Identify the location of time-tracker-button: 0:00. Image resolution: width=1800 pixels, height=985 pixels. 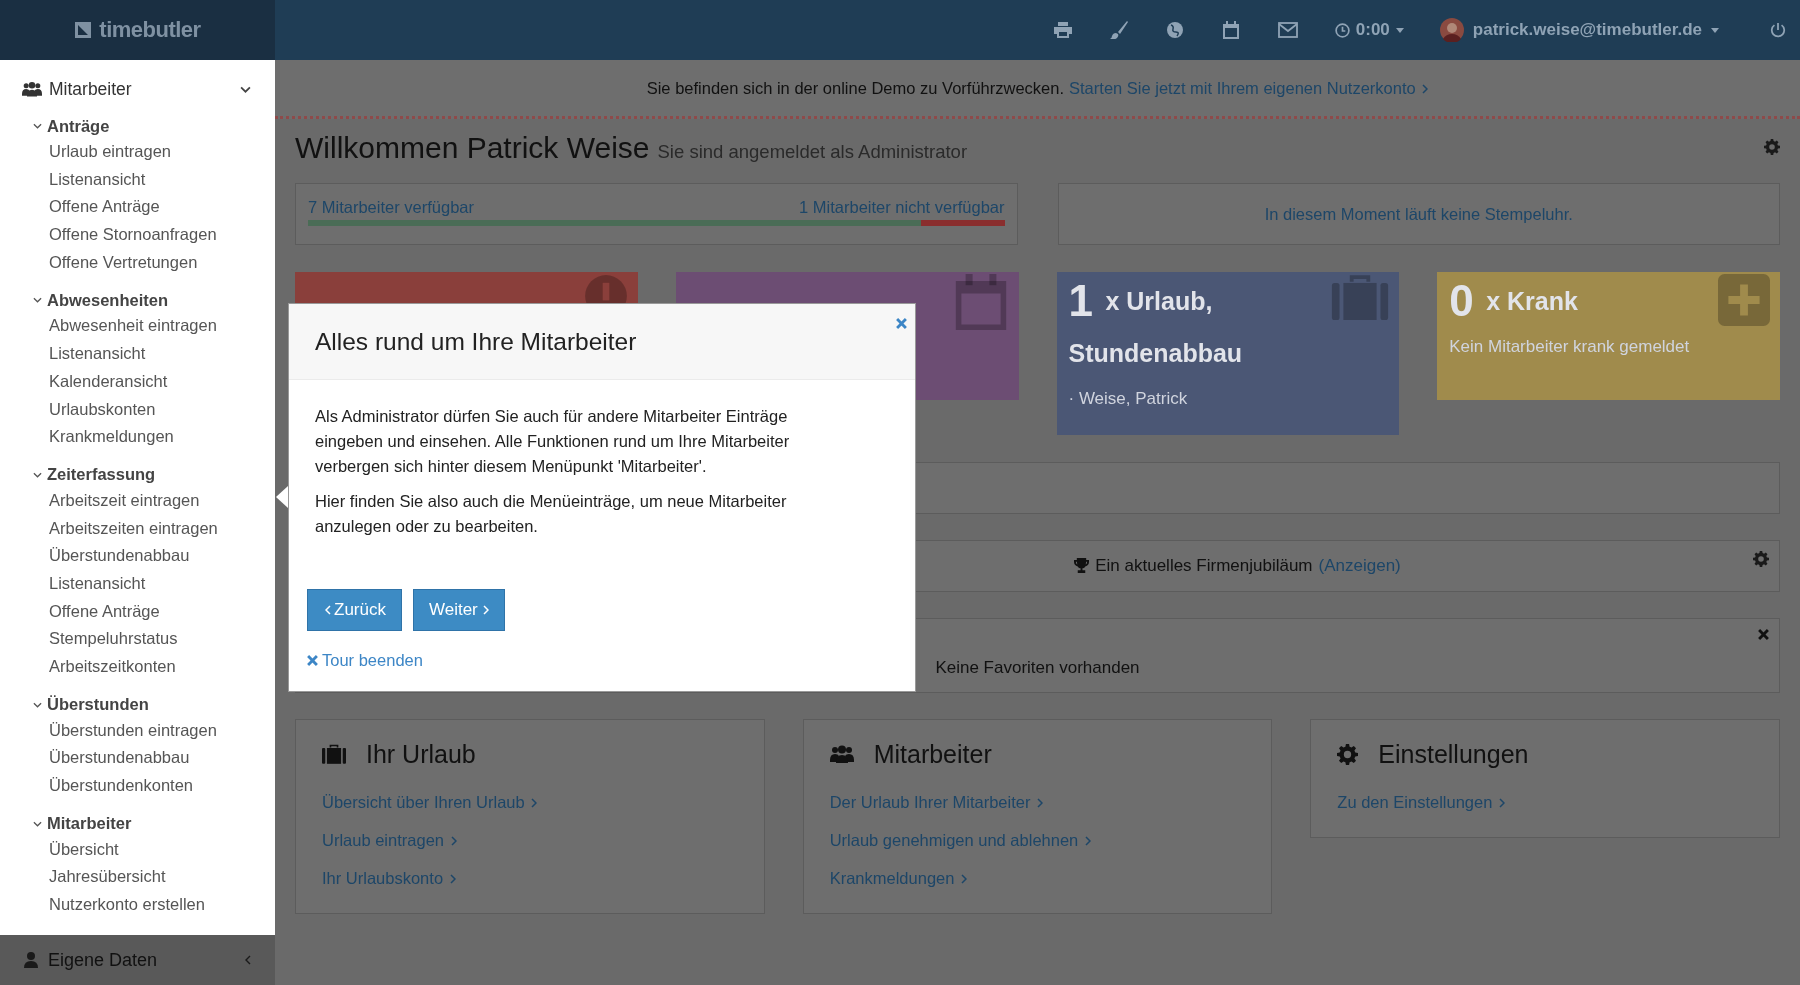
(1369, 30).